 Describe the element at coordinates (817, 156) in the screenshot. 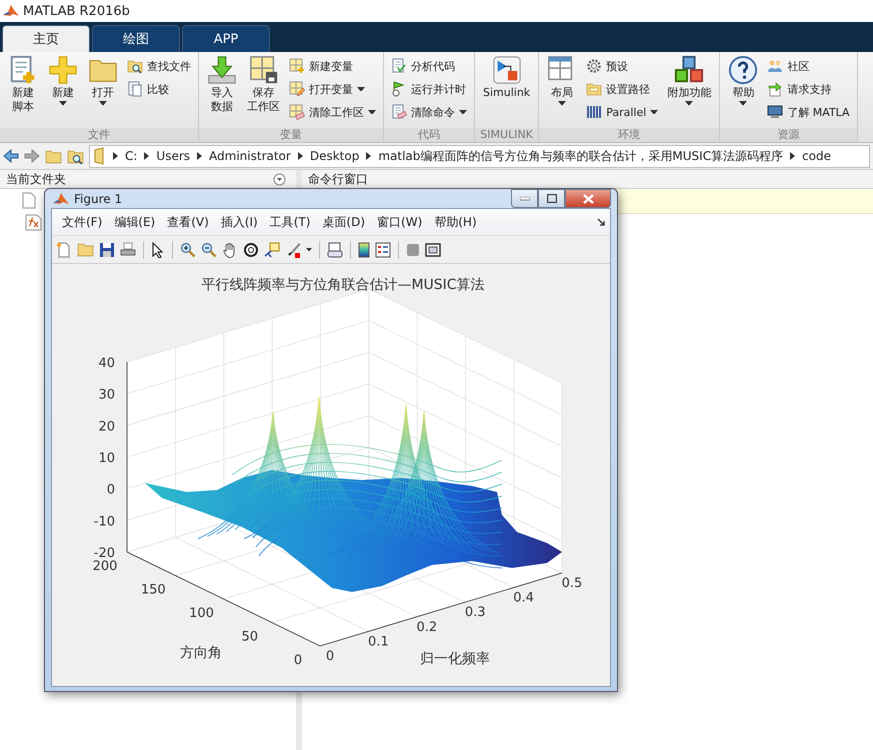

I see `breadcrumb: code` at that location.